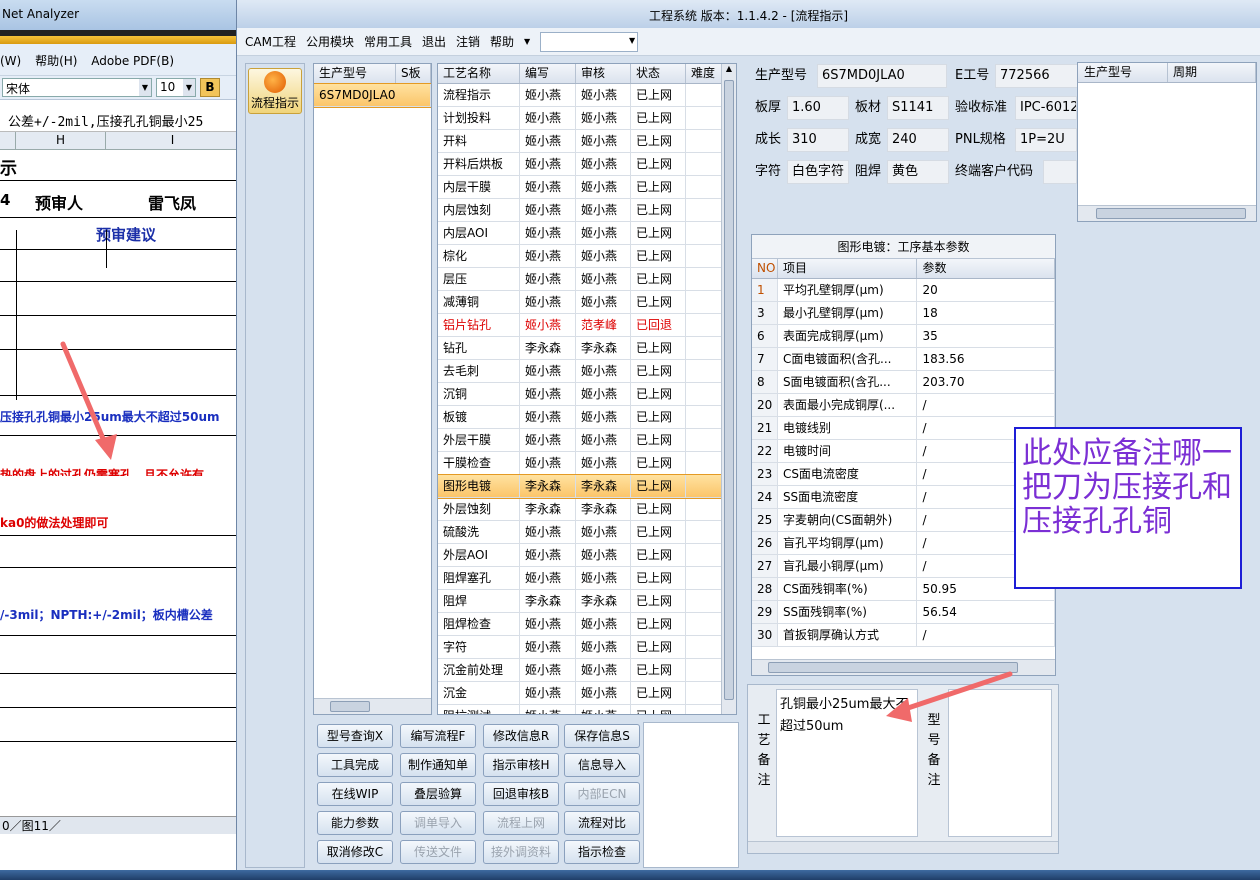 The width and height of the screenshot is (1260, 880). I want to click on bg-formula-bar: 公差+/-2mil,压接孔孔铜最小25, so click(120, 120).